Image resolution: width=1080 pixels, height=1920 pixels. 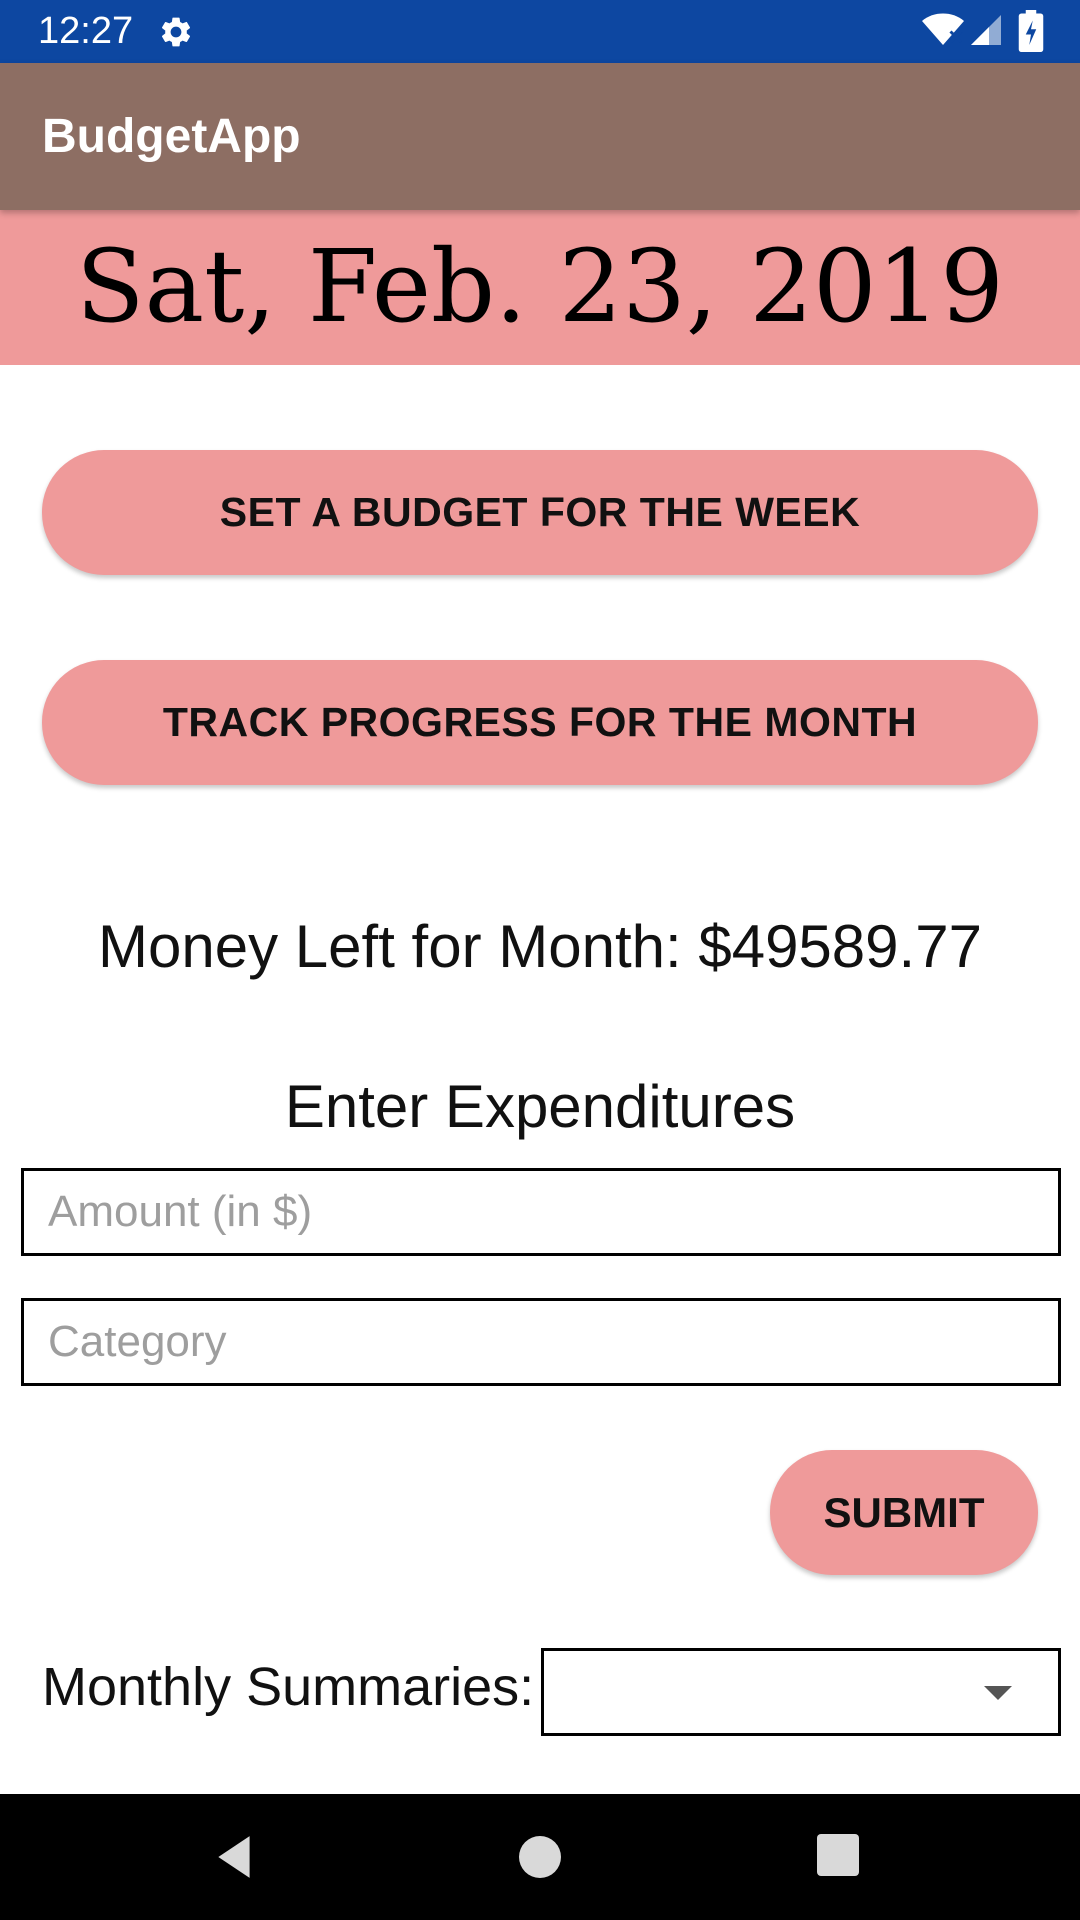 What do you see at coordinates (540, 1106) in the screenshot?
I see `enter-expenditures-heading: Enter Expenditures` at bounding box center [540, 1106].